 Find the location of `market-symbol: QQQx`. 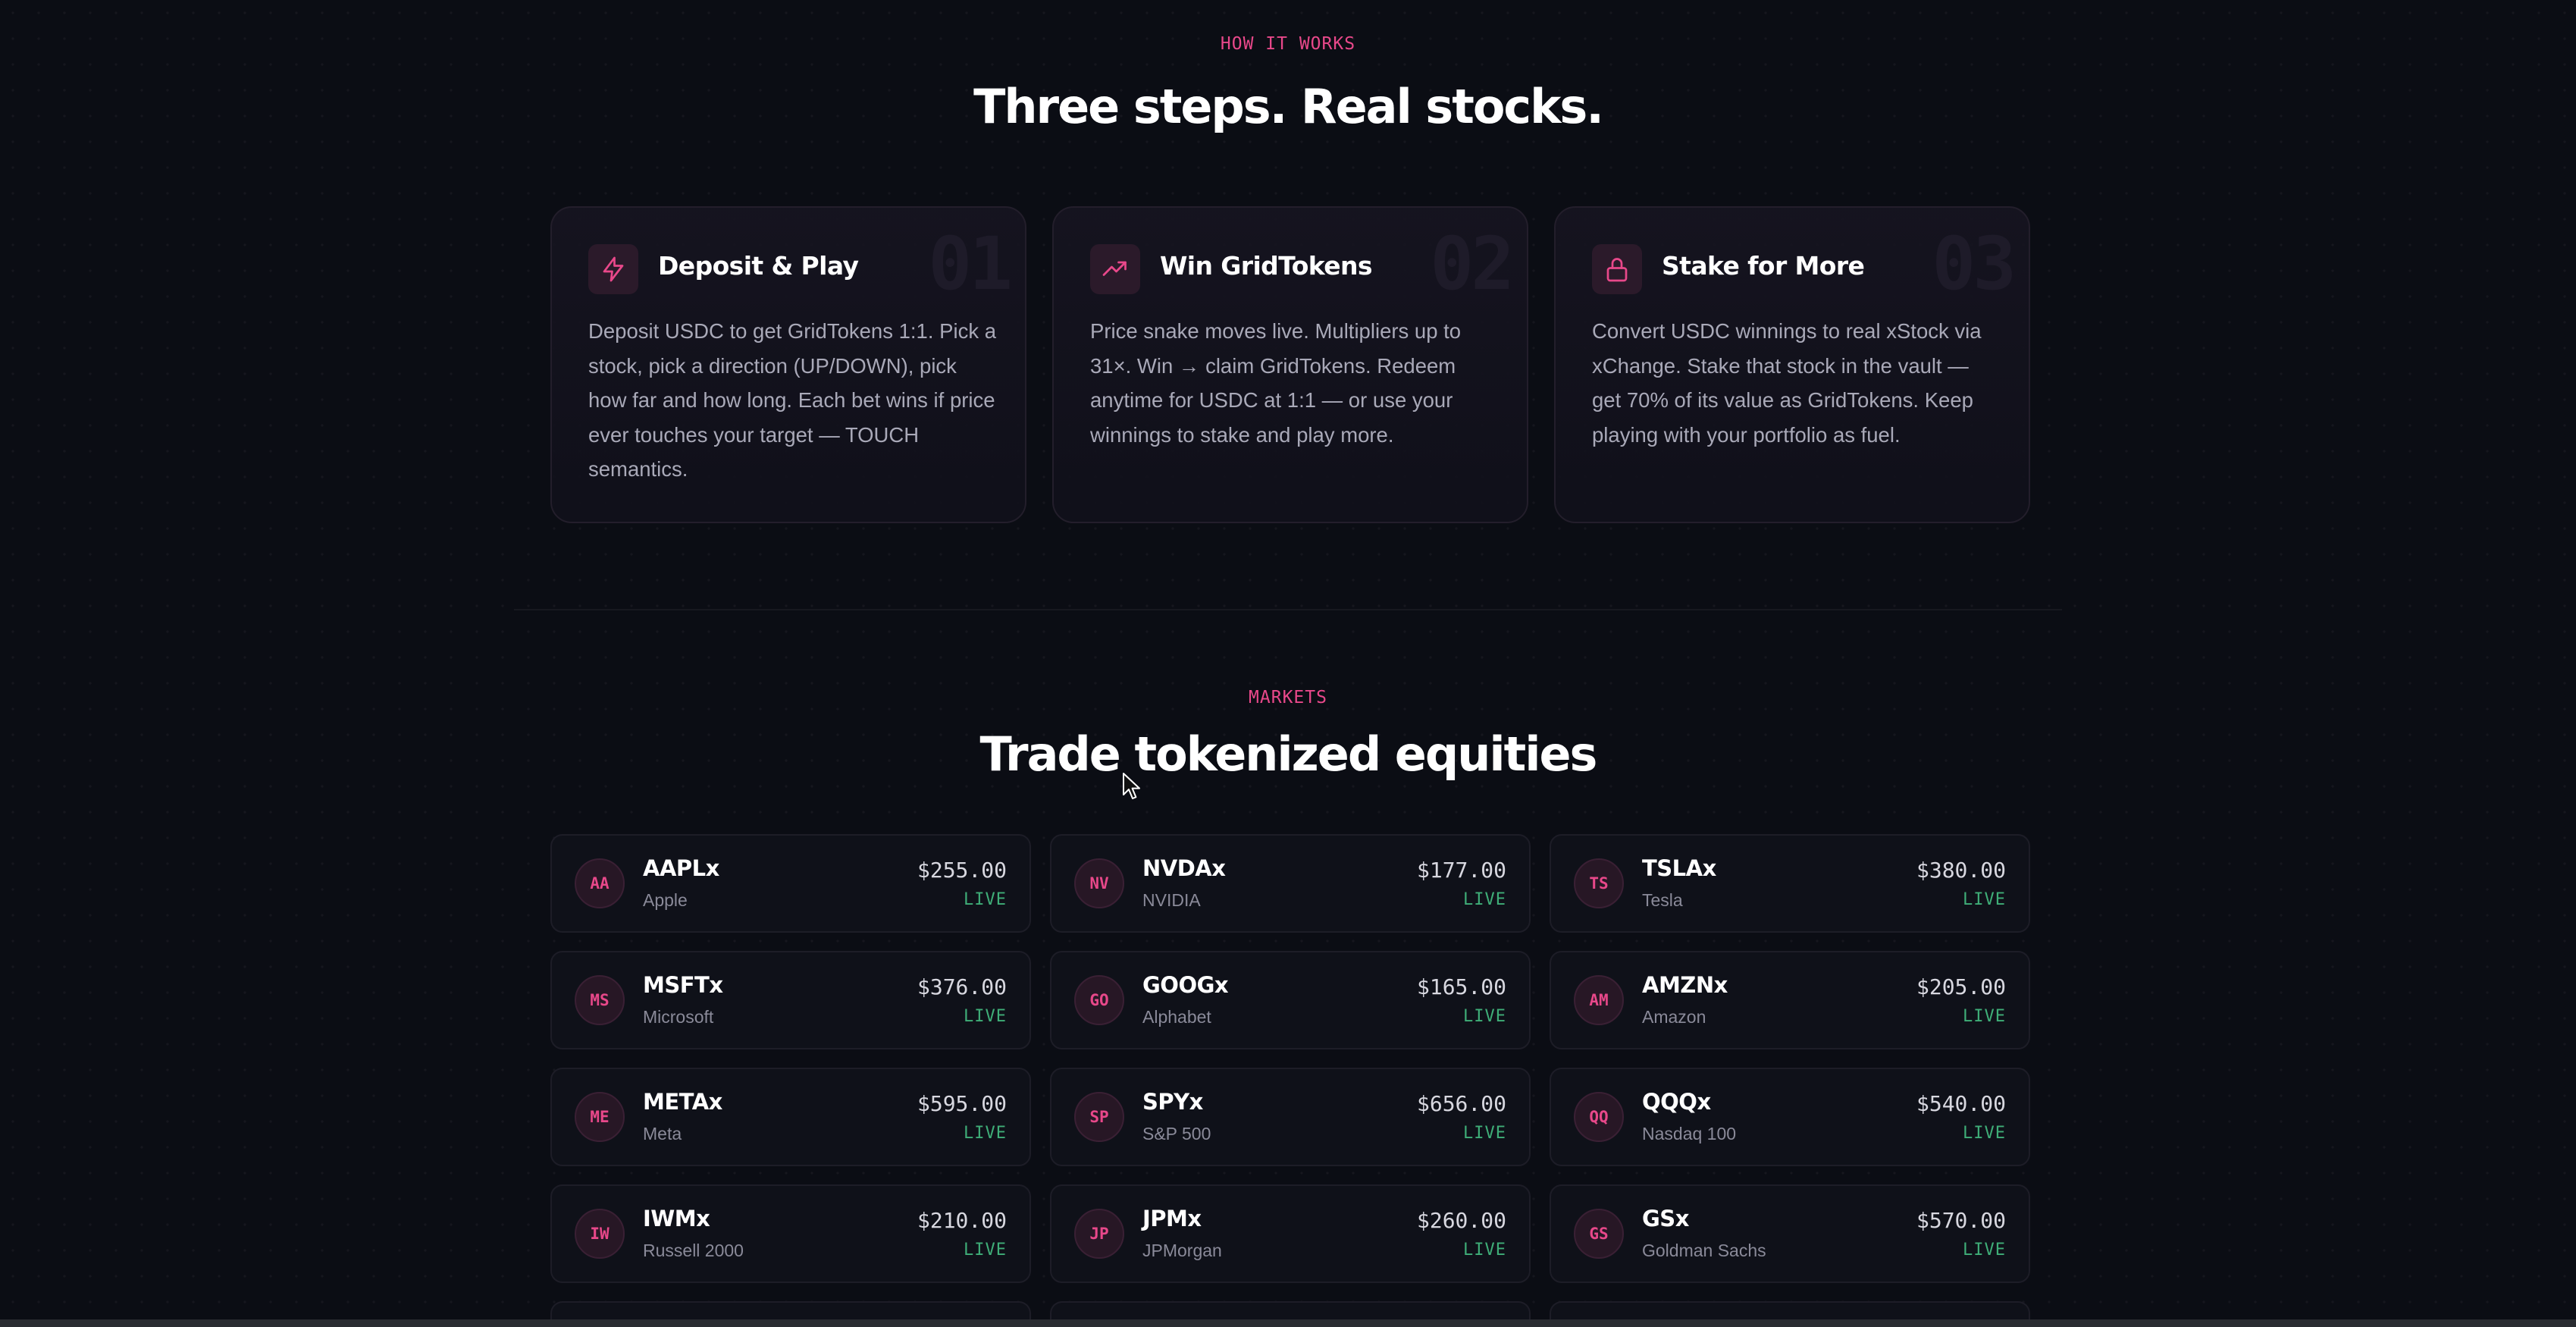

market-symbol: QQQx is located at coordinates (1676, 1102).